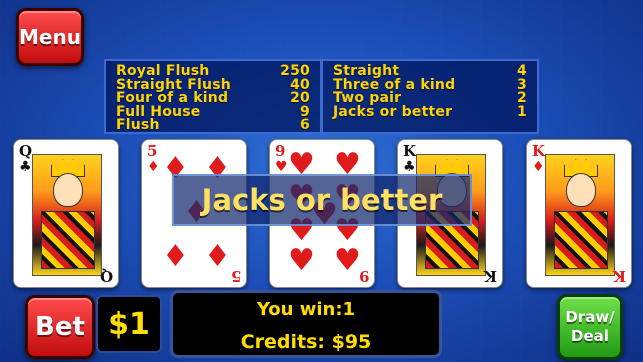  What do you see at coordinates (430, 111) in the screenshot?
I see `paytable-row: Jacks or better 1` at bounding box center [430, 111].